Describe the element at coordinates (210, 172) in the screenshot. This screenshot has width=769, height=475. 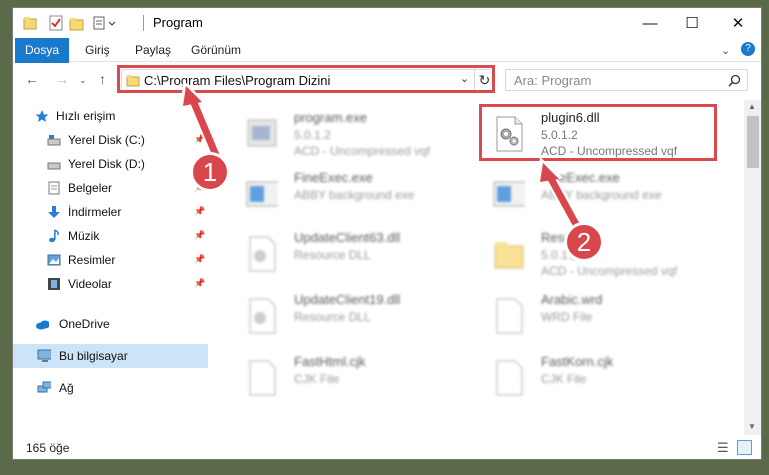
I see `step-1-badge: 1` at that location.